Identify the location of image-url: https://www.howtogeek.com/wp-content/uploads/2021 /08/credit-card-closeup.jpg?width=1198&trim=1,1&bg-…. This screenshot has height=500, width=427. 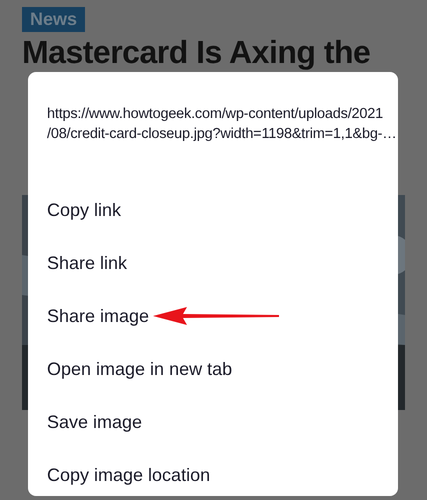
(222, 124).